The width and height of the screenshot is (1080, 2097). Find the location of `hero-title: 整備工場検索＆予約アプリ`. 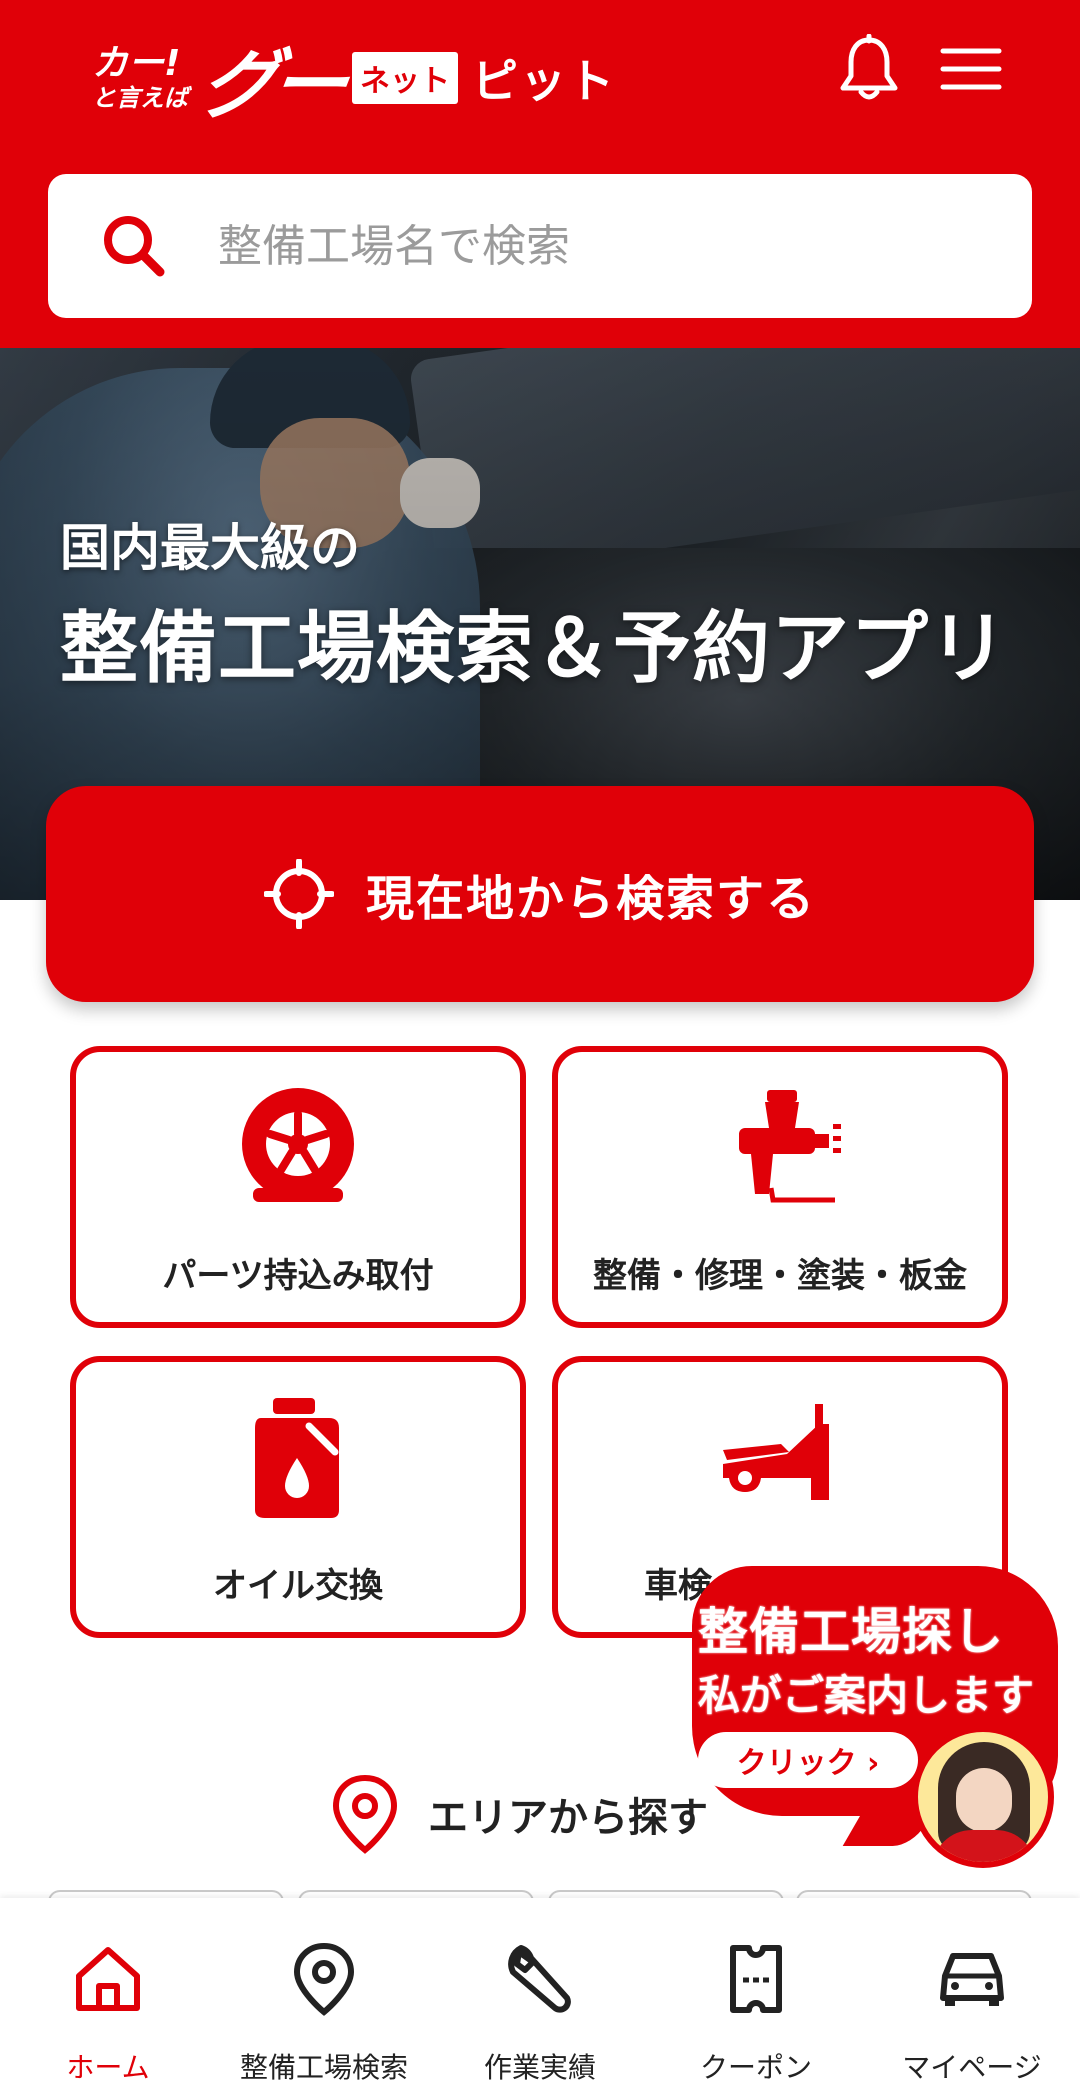

hero-title: 整備工場検索＆予約アプリ is located at coordinates (534, 649).